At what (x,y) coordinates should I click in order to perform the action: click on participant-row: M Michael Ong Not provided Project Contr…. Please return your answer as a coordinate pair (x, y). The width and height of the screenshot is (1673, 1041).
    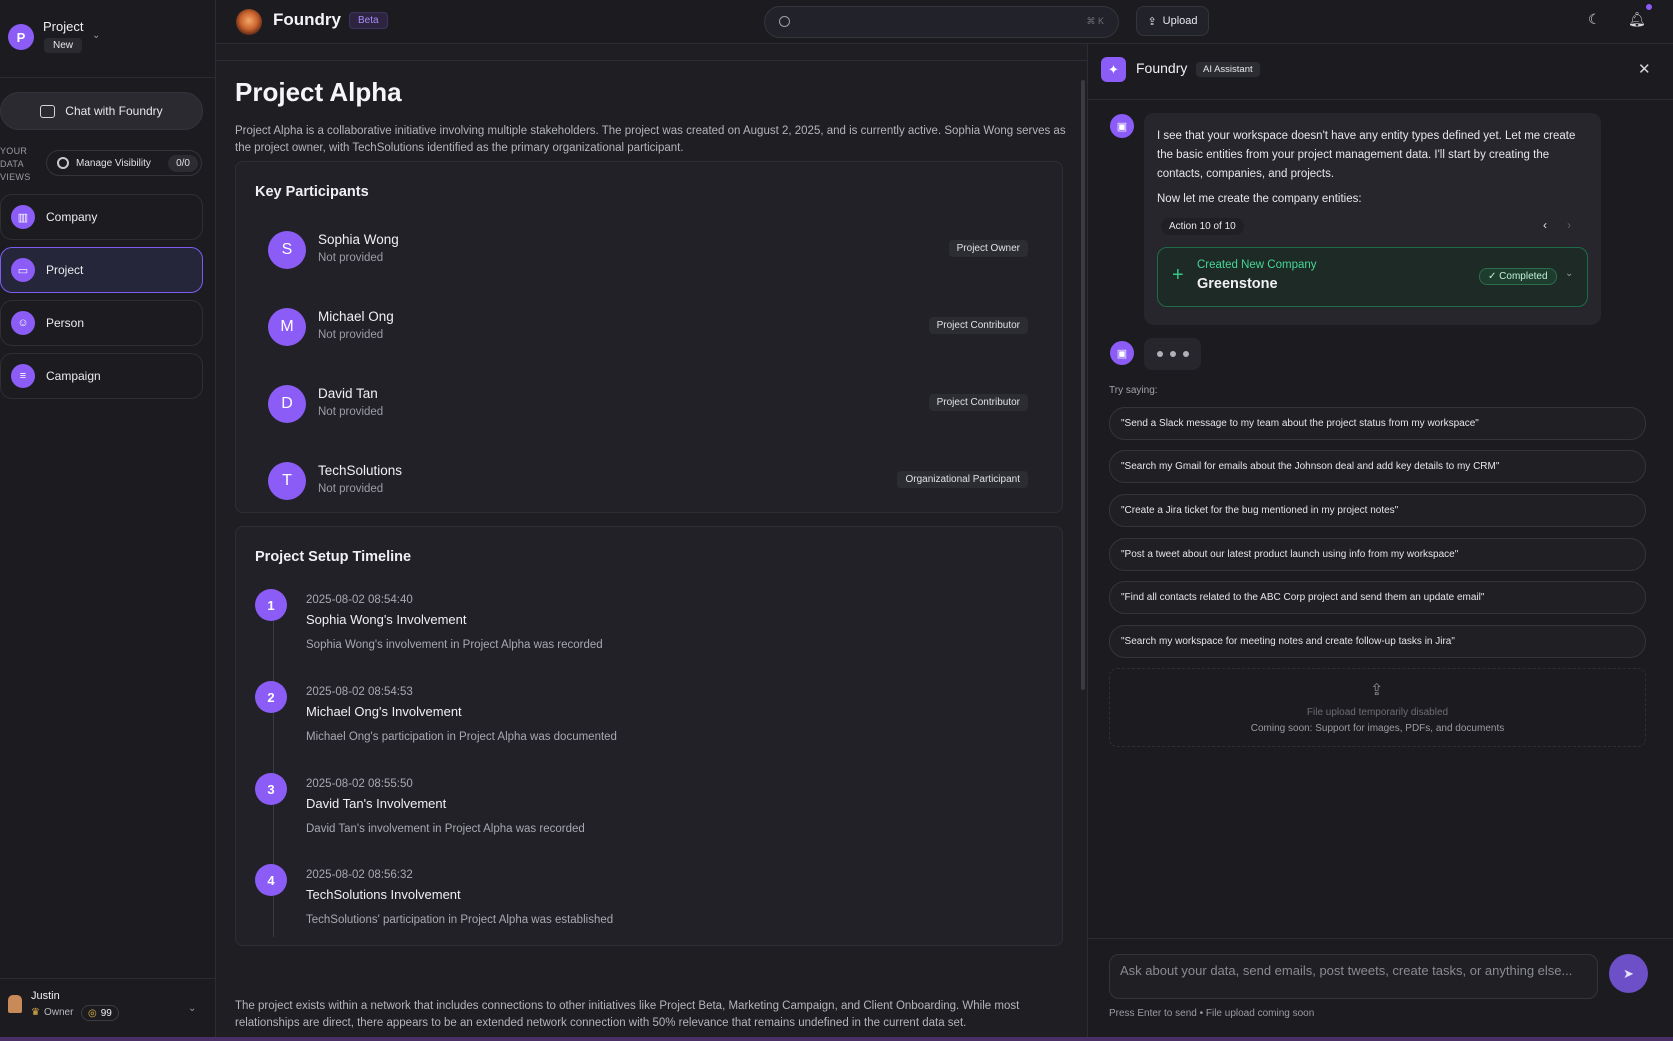
    Looking at the image, I should click on (648, 328).